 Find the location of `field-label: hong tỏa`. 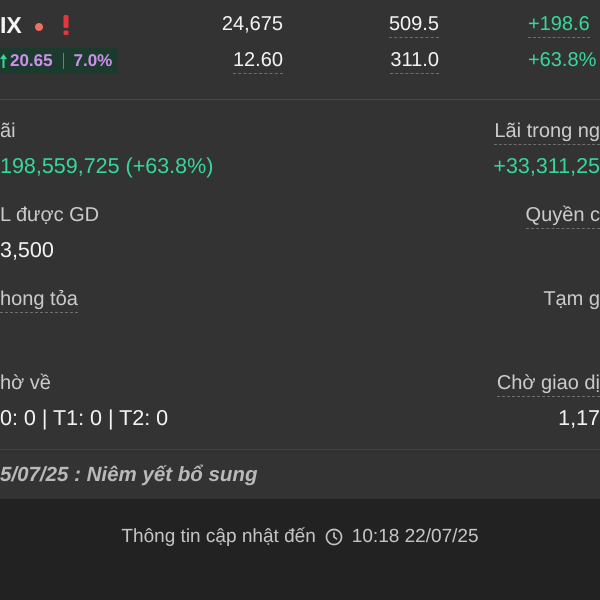

field-label: hong tỏa is located at coordinates (39, 300).